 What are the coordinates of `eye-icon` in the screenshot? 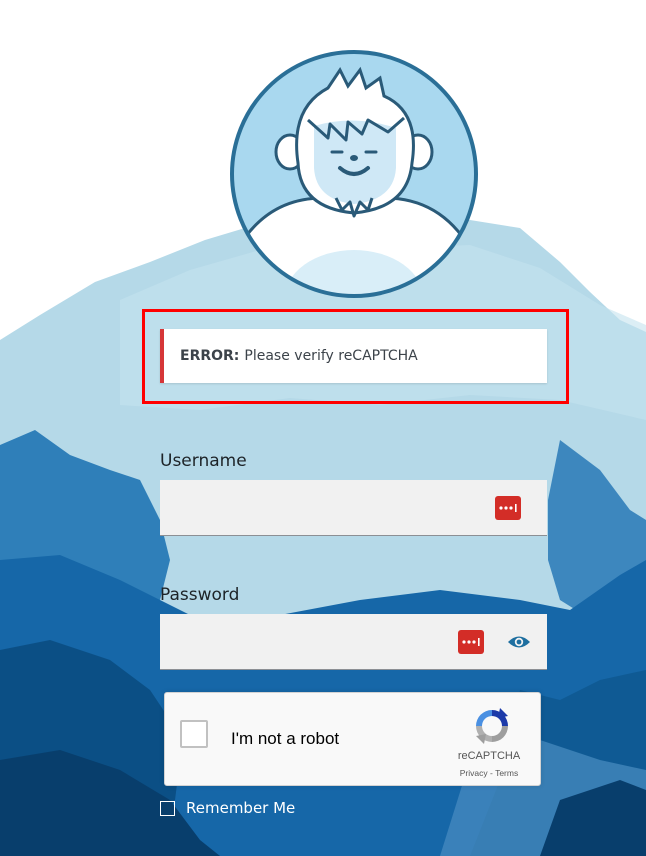 It's located at (519, 642).